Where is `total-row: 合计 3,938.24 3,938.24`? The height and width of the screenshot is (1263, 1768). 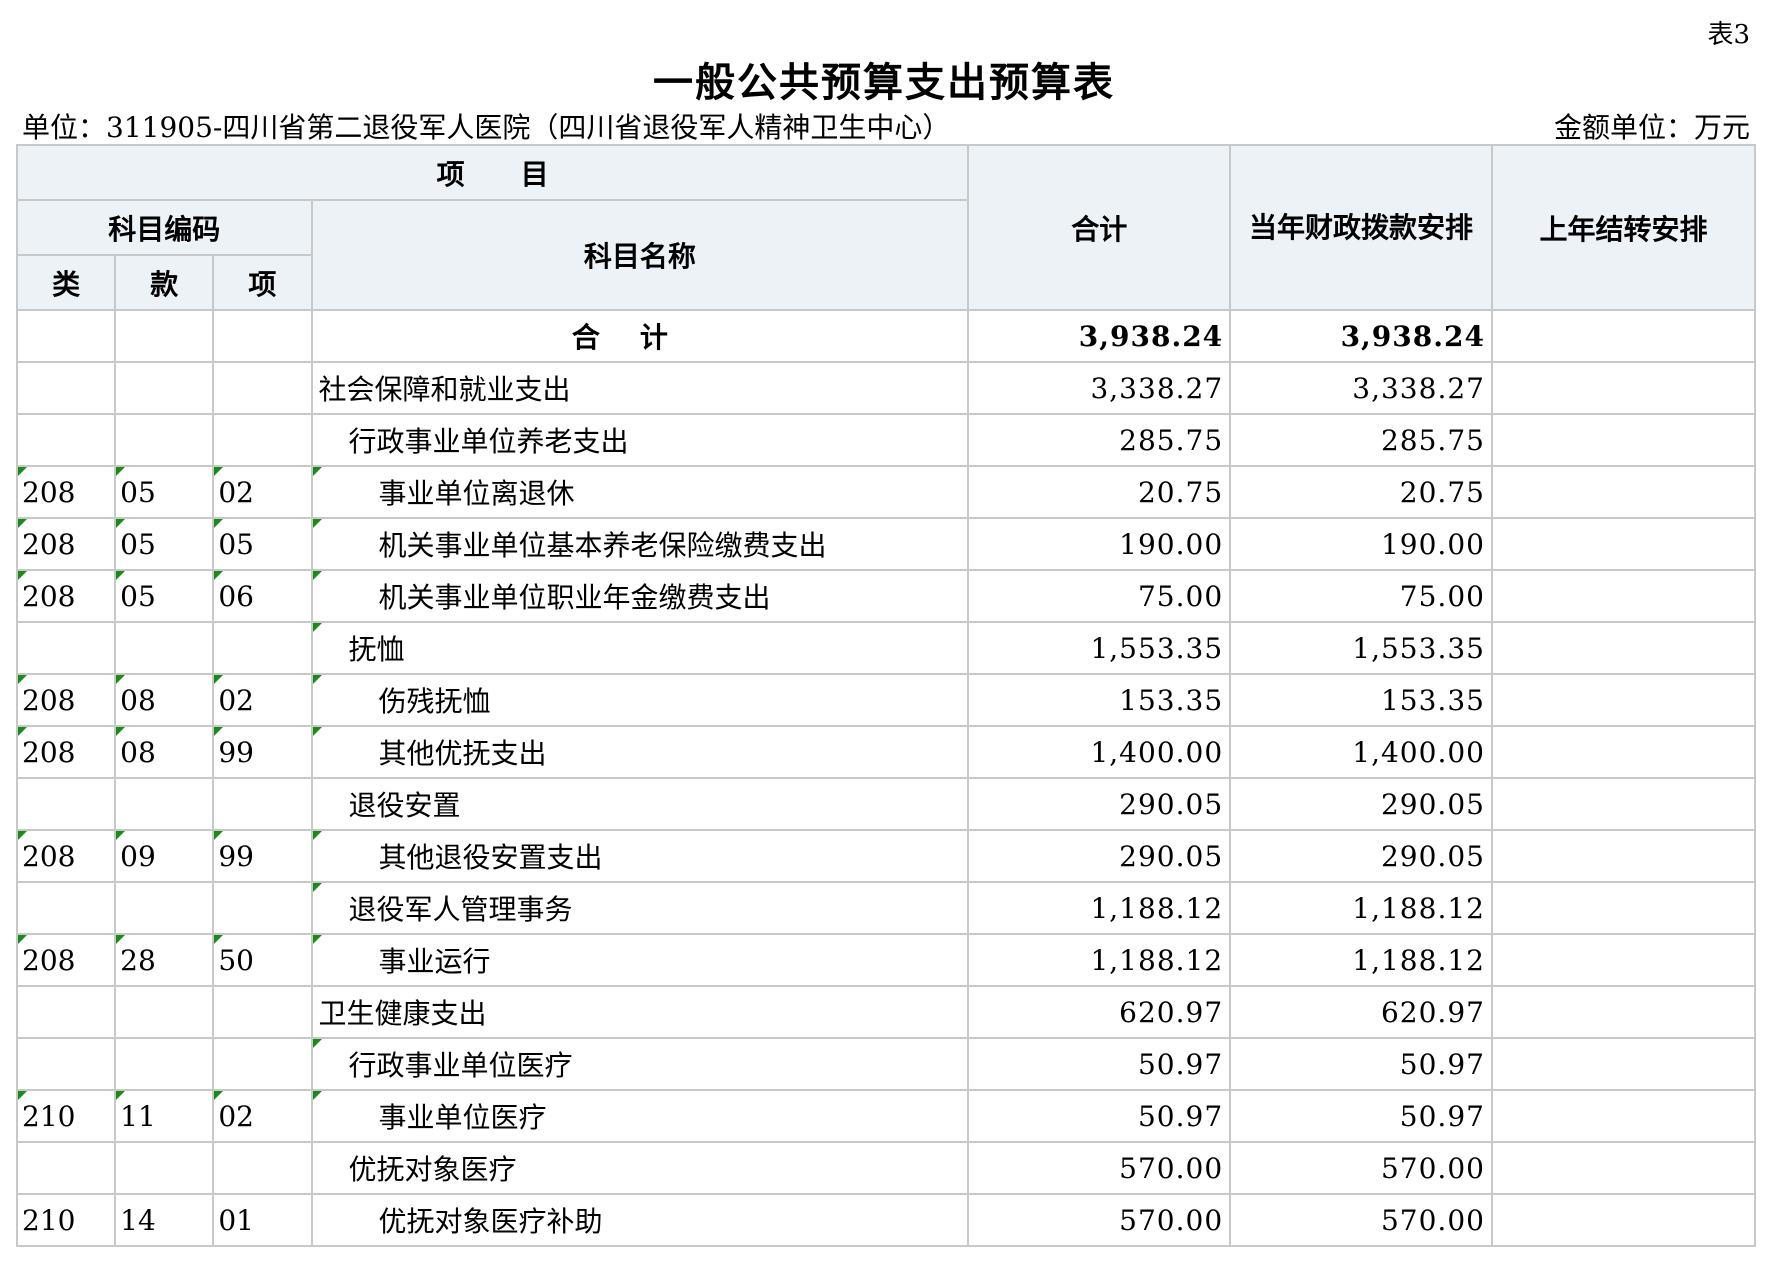
total-row: 合计 3,938.24 3,938.24 is located at coordinates (886, 336).